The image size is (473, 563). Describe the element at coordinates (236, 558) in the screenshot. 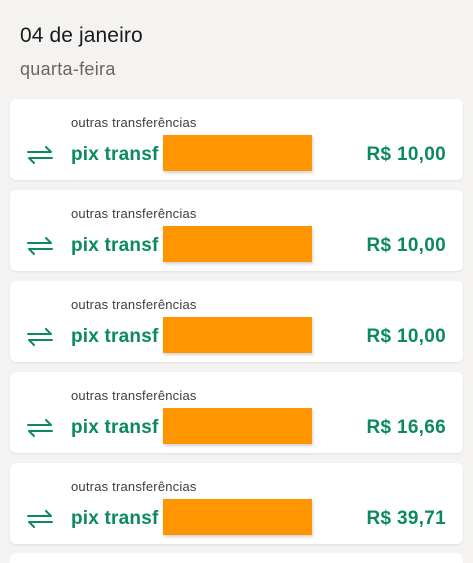

I see `next-transaction-card-partial` at that location.